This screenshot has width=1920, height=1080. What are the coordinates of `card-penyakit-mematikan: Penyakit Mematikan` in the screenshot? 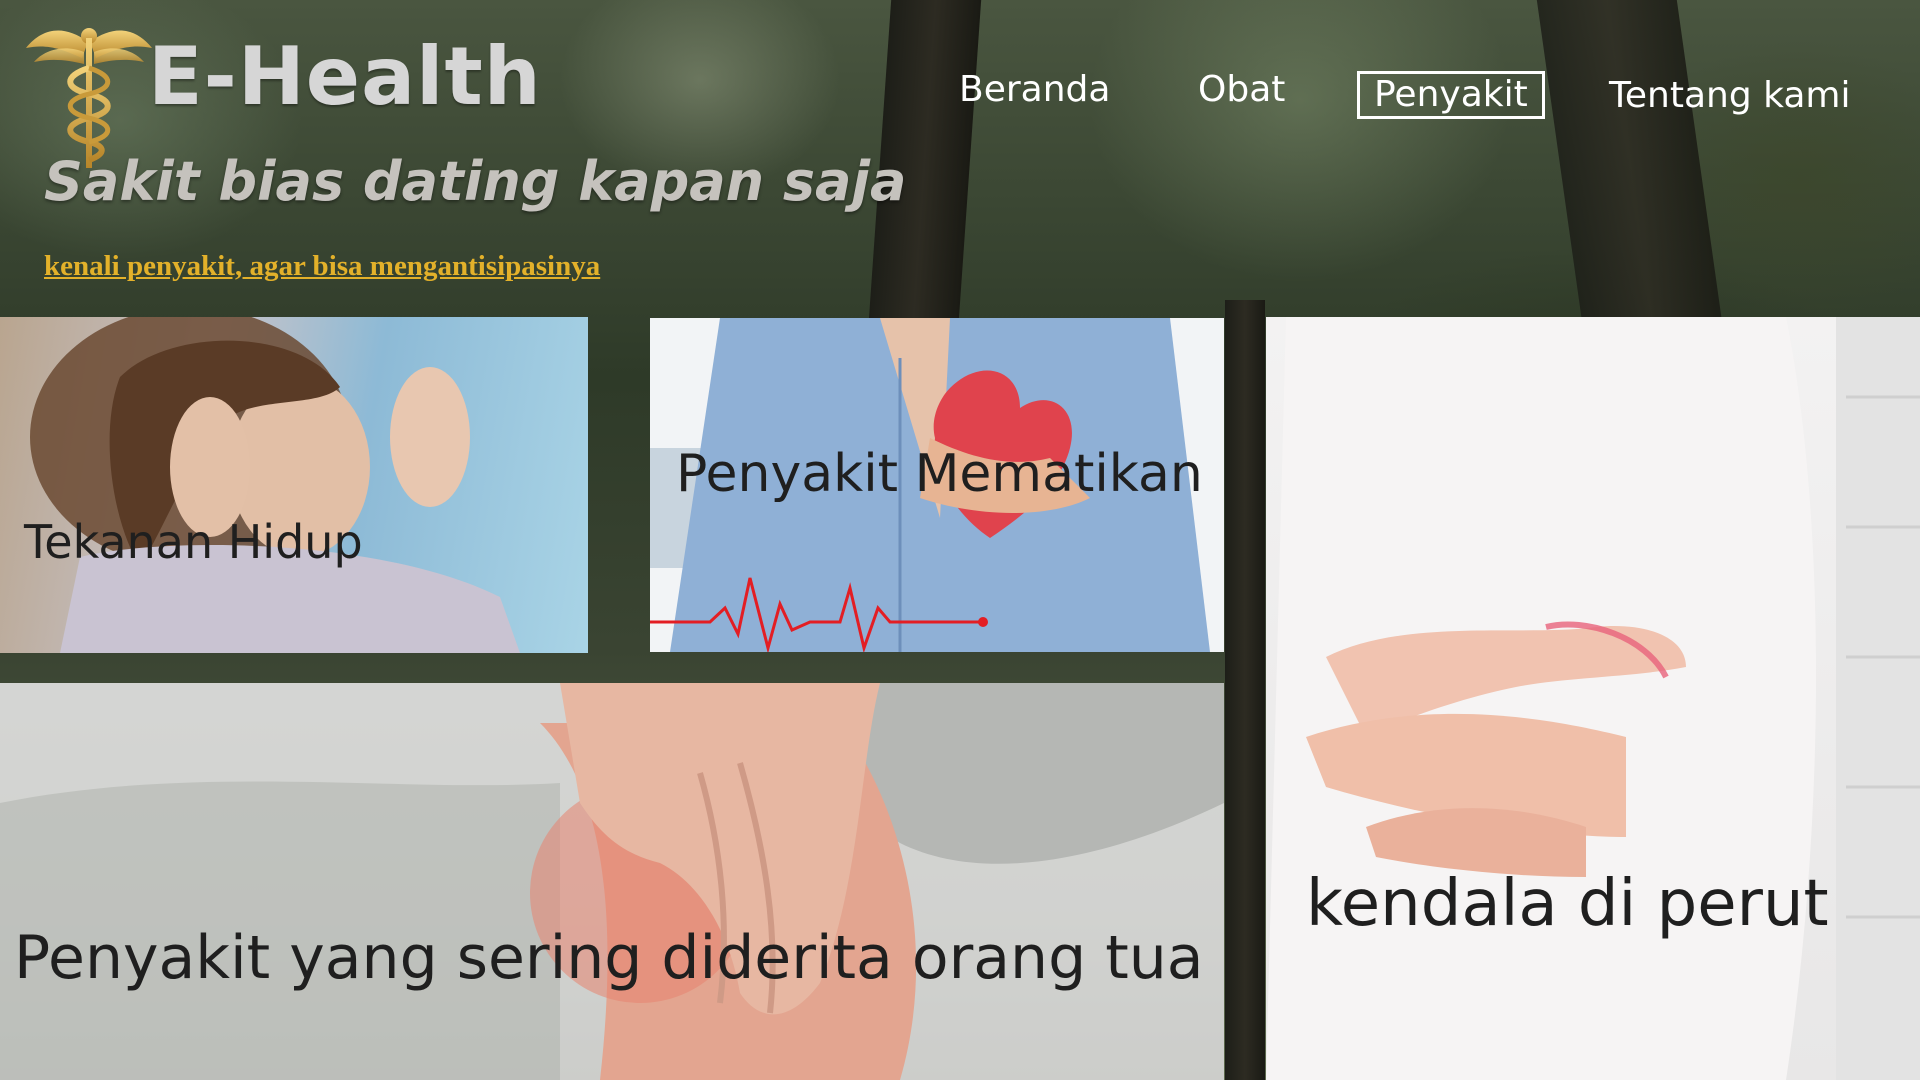 It's located at (937, 485).